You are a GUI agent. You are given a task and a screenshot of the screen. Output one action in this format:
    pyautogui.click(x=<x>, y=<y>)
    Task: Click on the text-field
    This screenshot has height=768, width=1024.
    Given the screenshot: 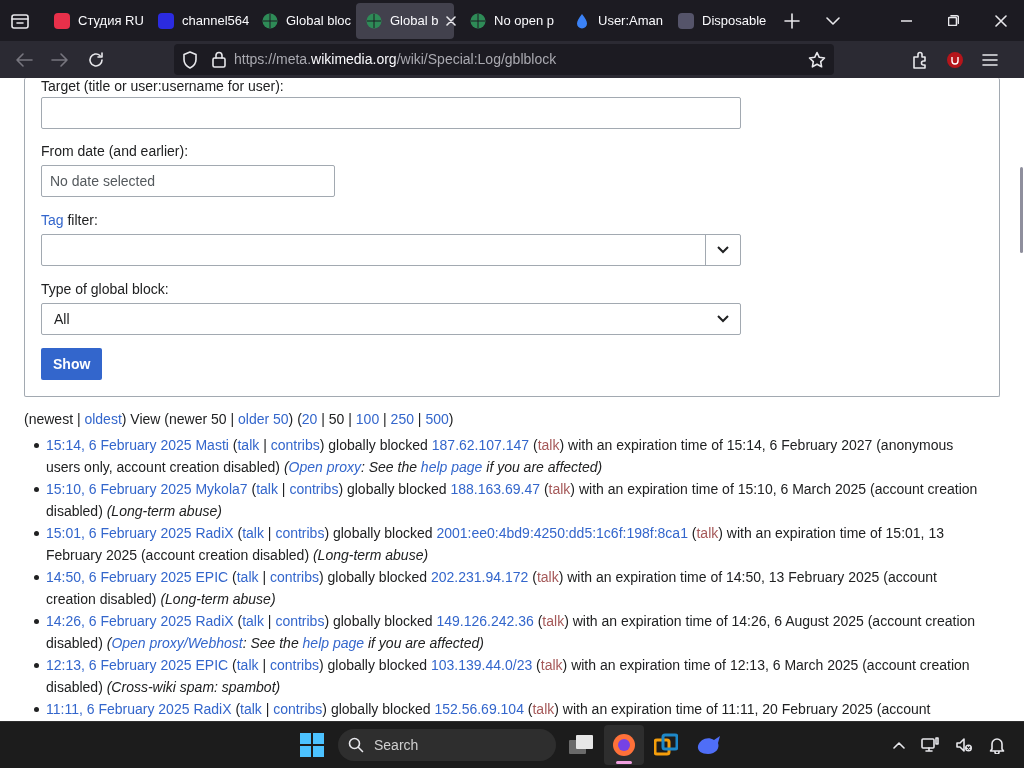 What is the action you would take?
    pyautogui.click(x=391, y=113)
    